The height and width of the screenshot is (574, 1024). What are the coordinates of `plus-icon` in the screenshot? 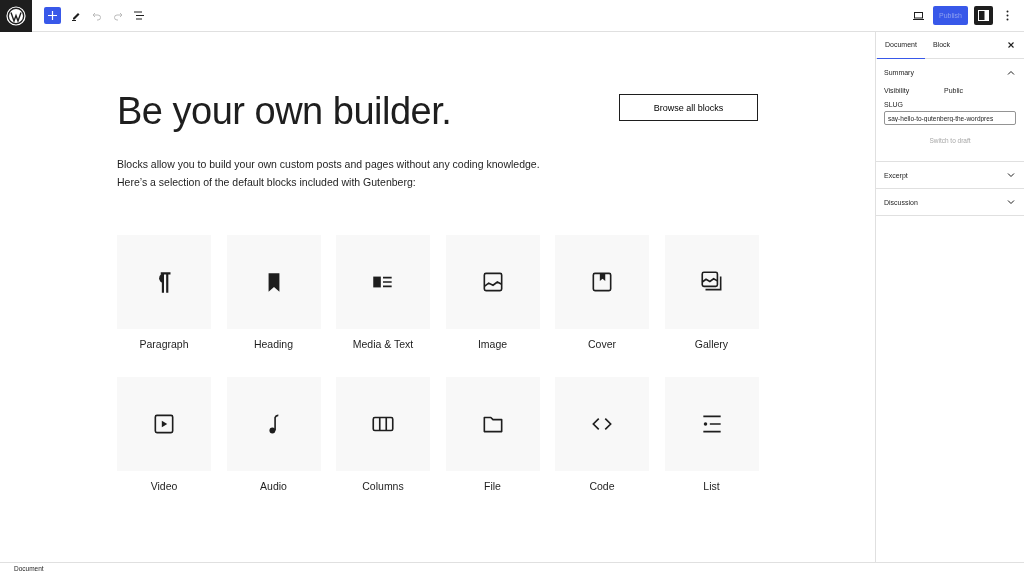 It's located at (52, 15).